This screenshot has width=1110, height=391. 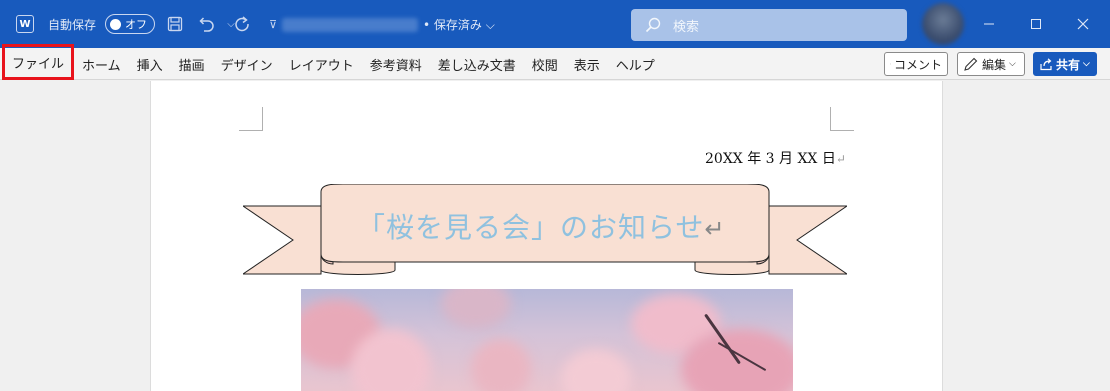 I want to click on maximize-icon, so click(x=1036, y=24).